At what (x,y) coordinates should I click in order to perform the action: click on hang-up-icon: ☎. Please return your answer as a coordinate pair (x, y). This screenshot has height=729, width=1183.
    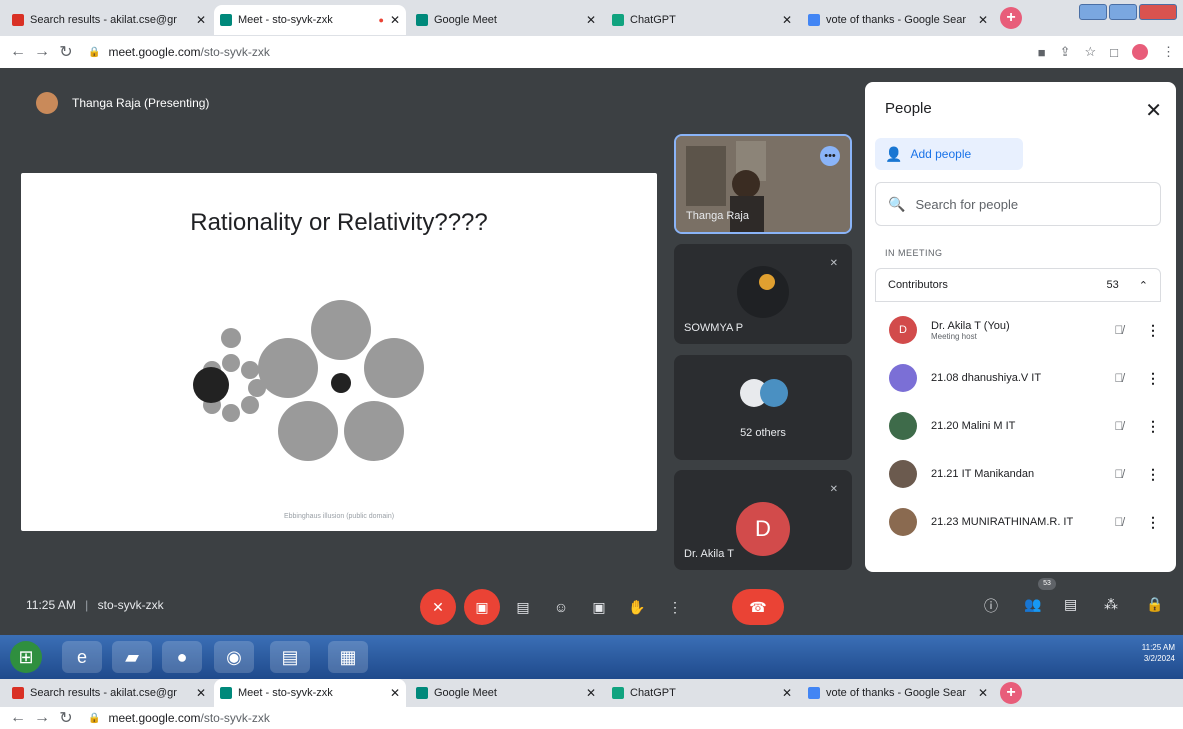
    Looking at the image, I should click on (758, 606).